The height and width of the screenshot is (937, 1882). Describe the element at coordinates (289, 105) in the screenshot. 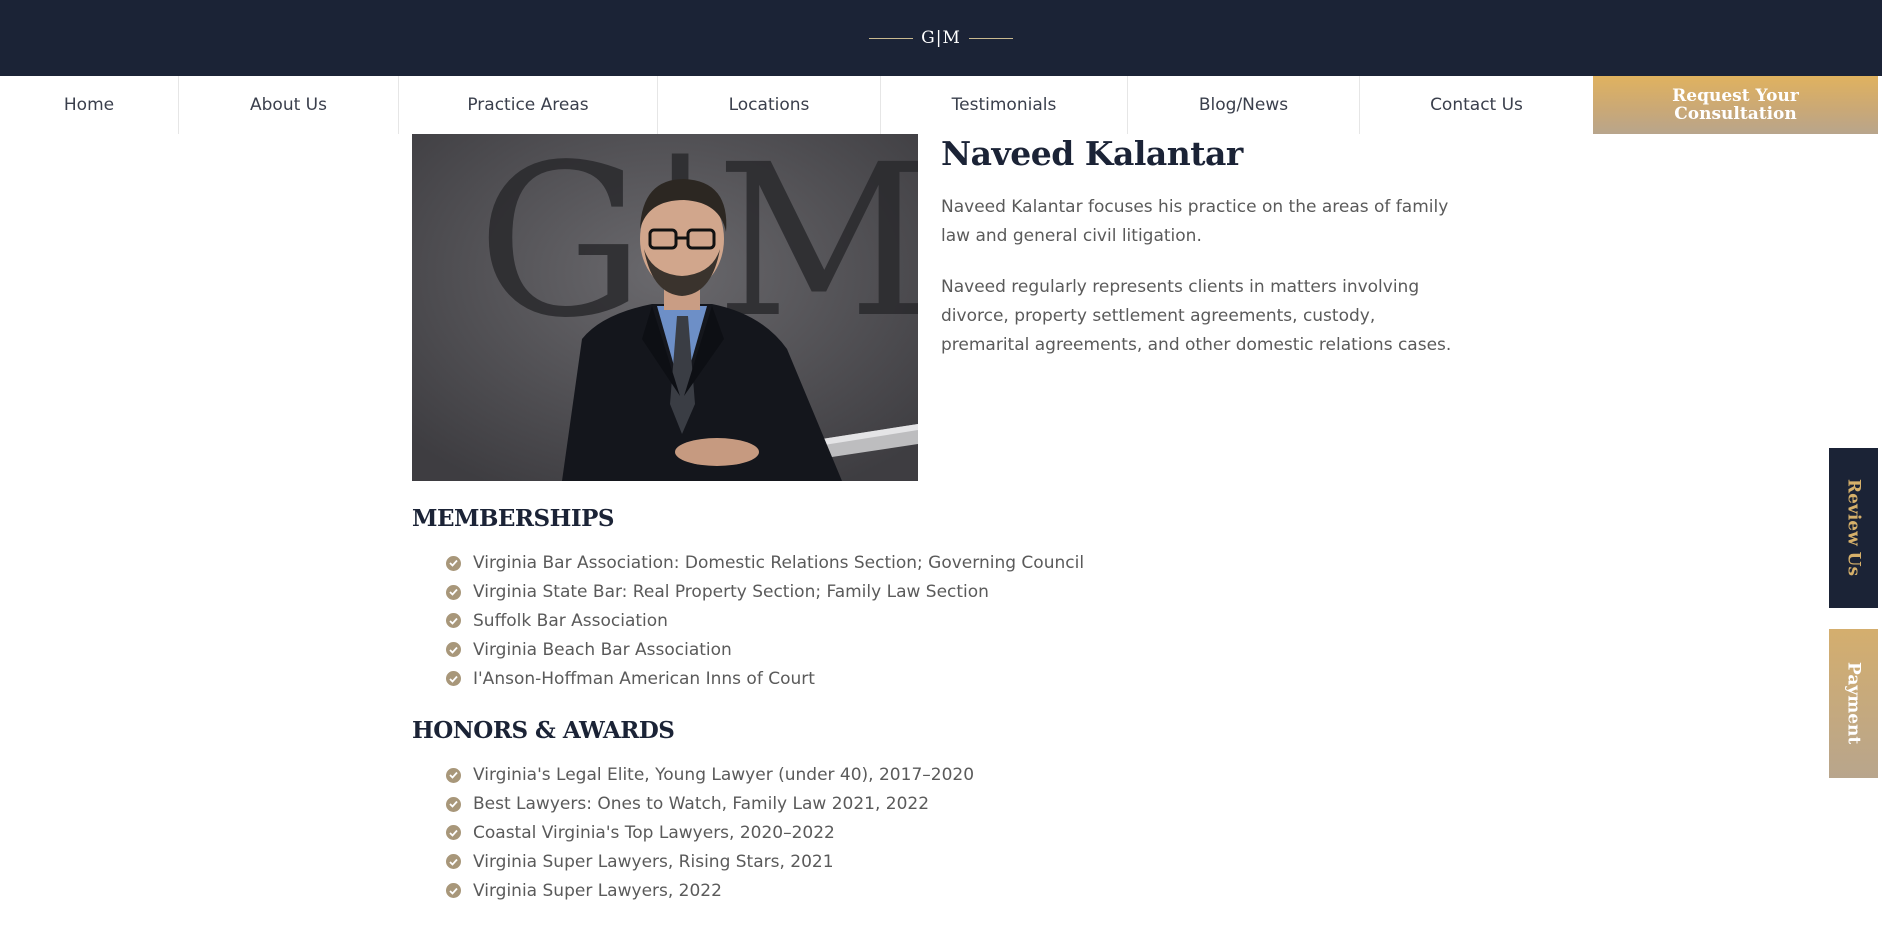

I see `nav-item-about-us: About Us` at that location.